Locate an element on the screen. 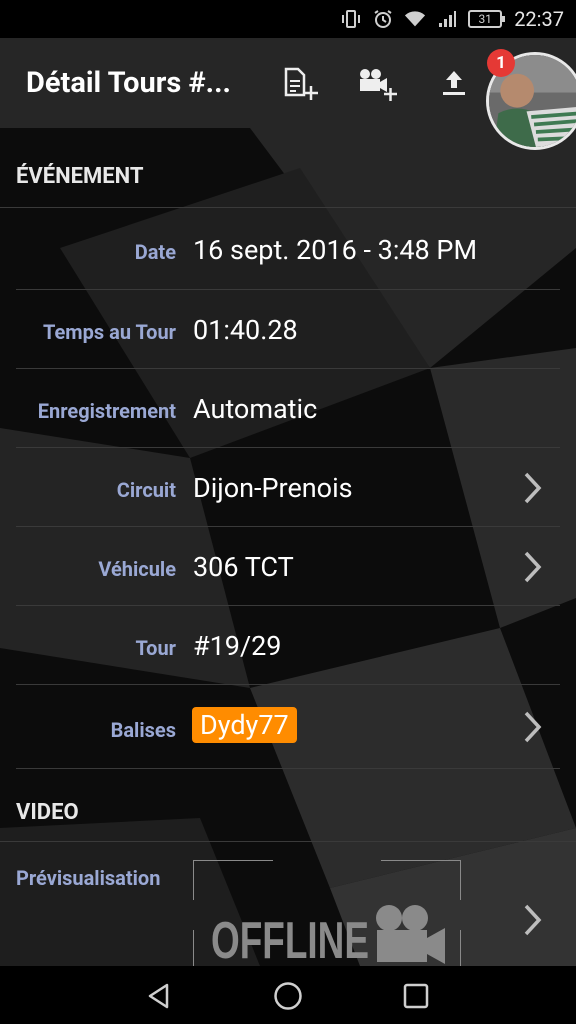 The width and height of the screenshot is (576, 1024). add-document-button is located at coordinates (300, 84).